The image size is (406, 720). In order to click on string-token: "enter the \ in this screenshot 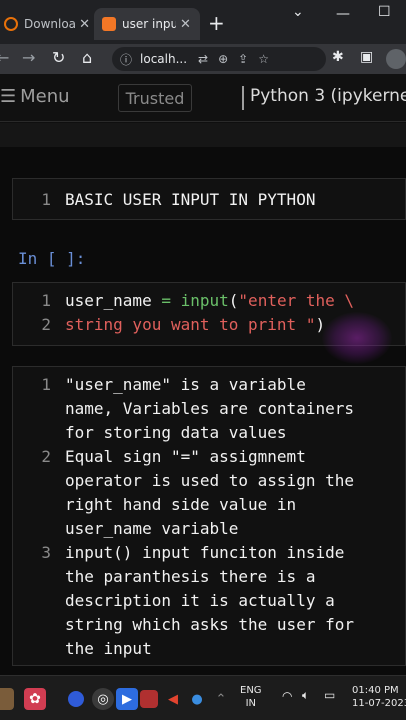, I will do `click(296, 300)`.